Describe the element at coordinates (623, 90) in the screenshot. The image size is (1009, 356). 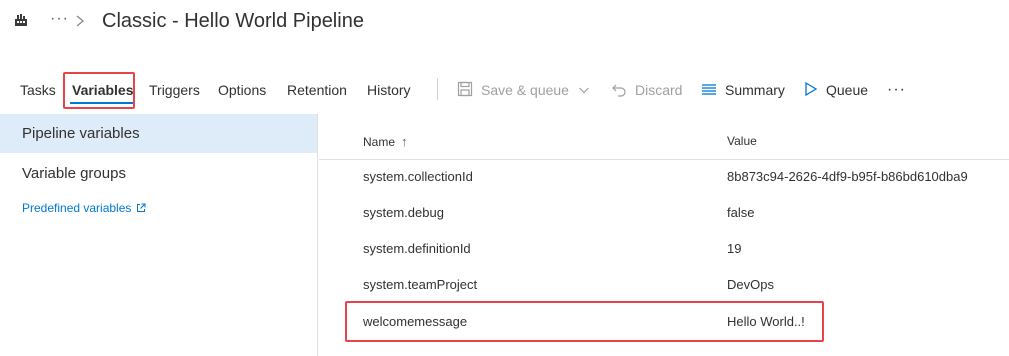
I see `undo-icon` at that location.